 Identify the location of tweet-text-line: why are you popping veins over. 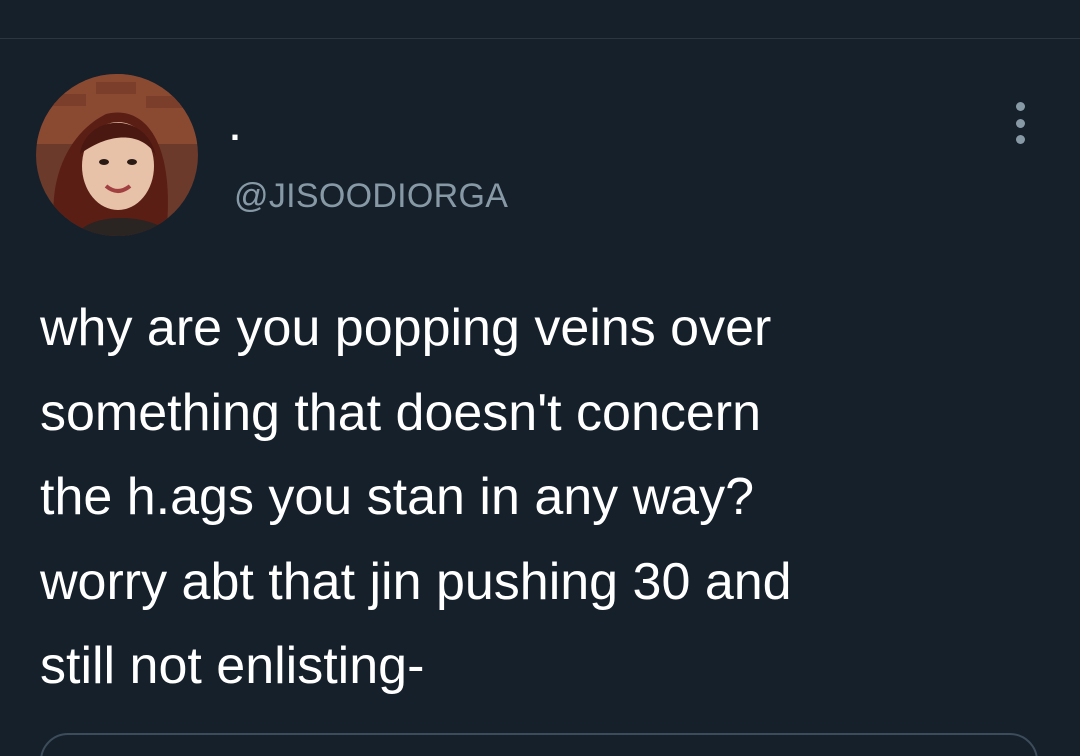
(406, 328).